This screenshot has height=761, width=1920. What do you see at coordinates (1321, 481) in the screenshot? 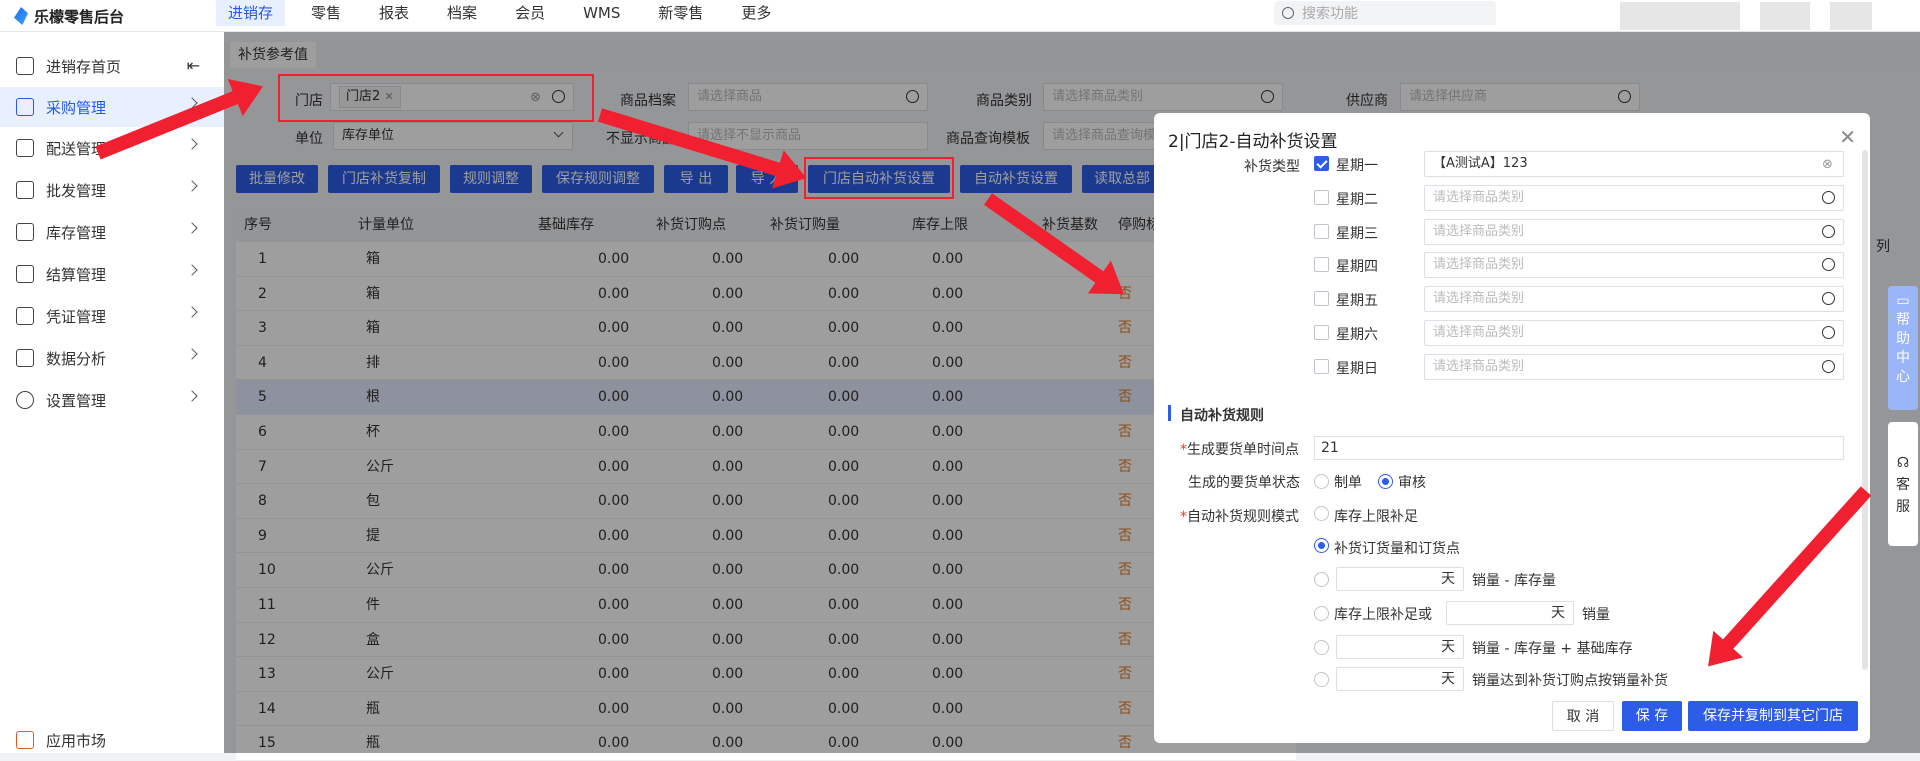
I see `status-draft-radio` at bounding box center [1321, 481].